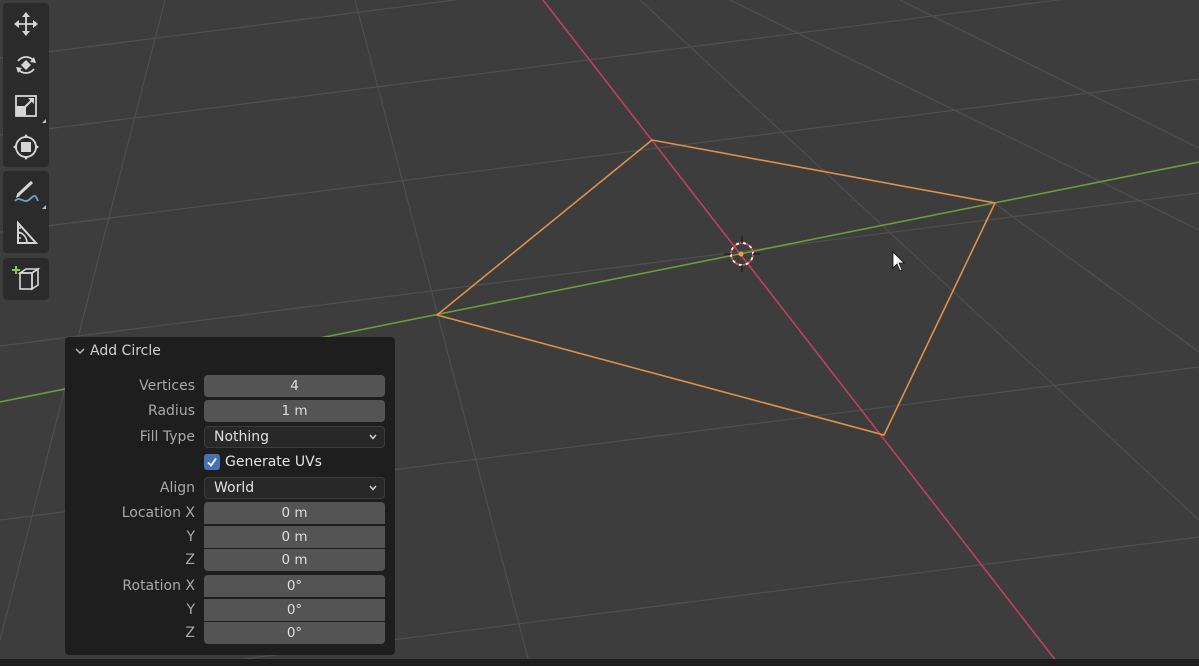  Describe the element at coordinates (171, 411) in the screenshot. I see `radius-label: Radius` at that location.